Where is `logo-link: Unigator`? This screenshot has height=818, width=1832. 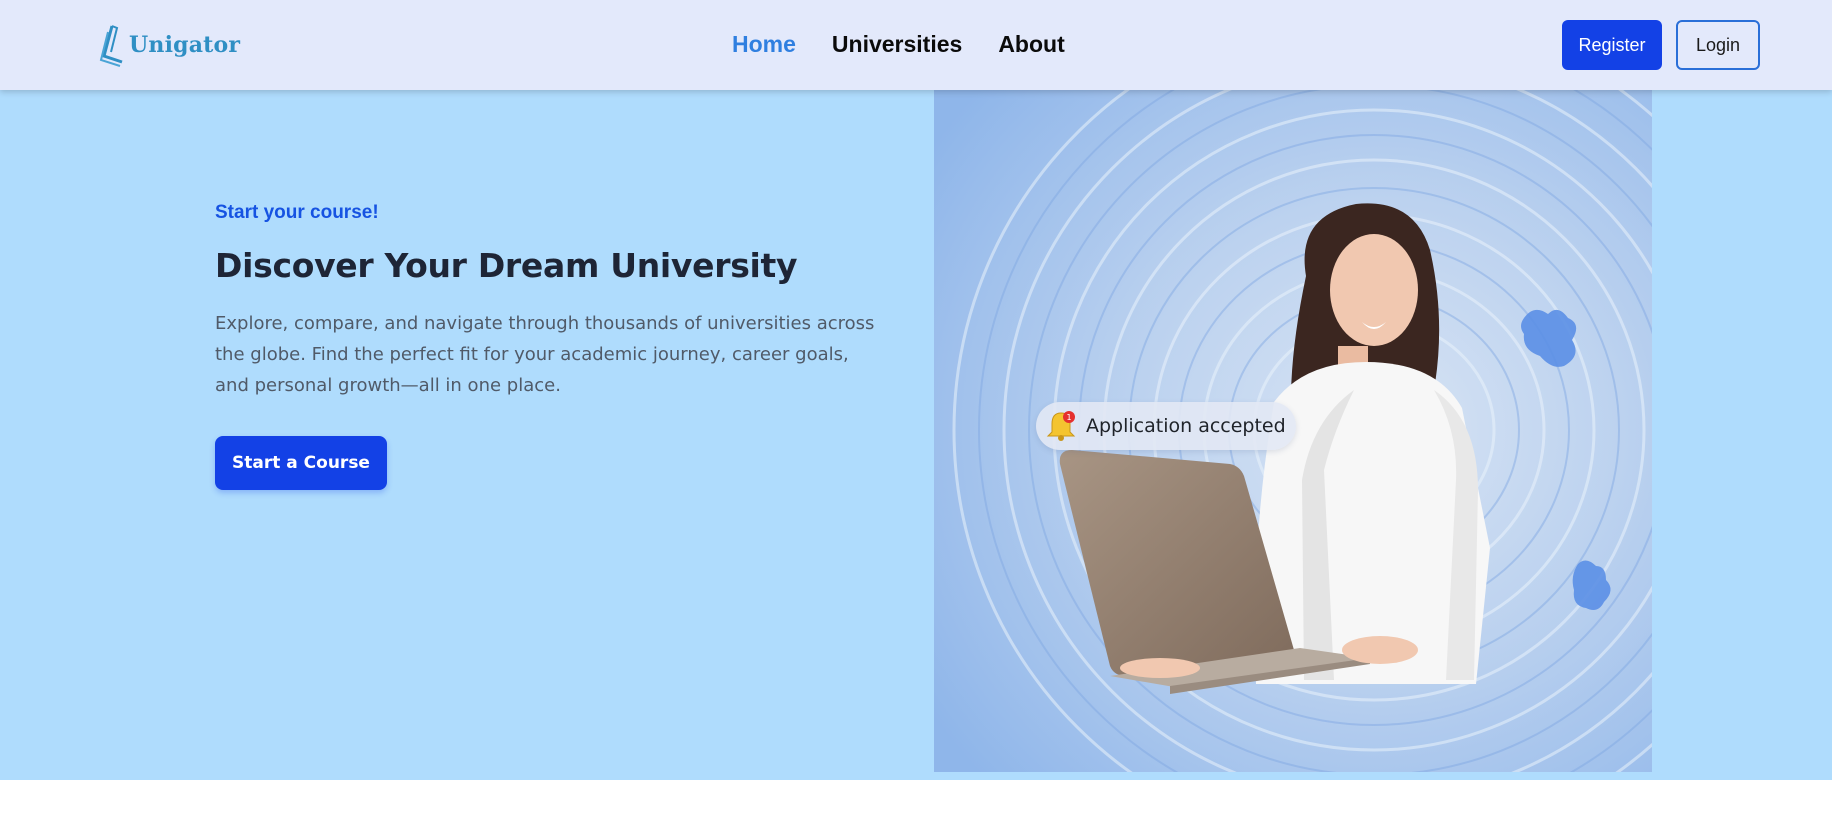 logo-link: Unigator is located at coordinates (169, 45).